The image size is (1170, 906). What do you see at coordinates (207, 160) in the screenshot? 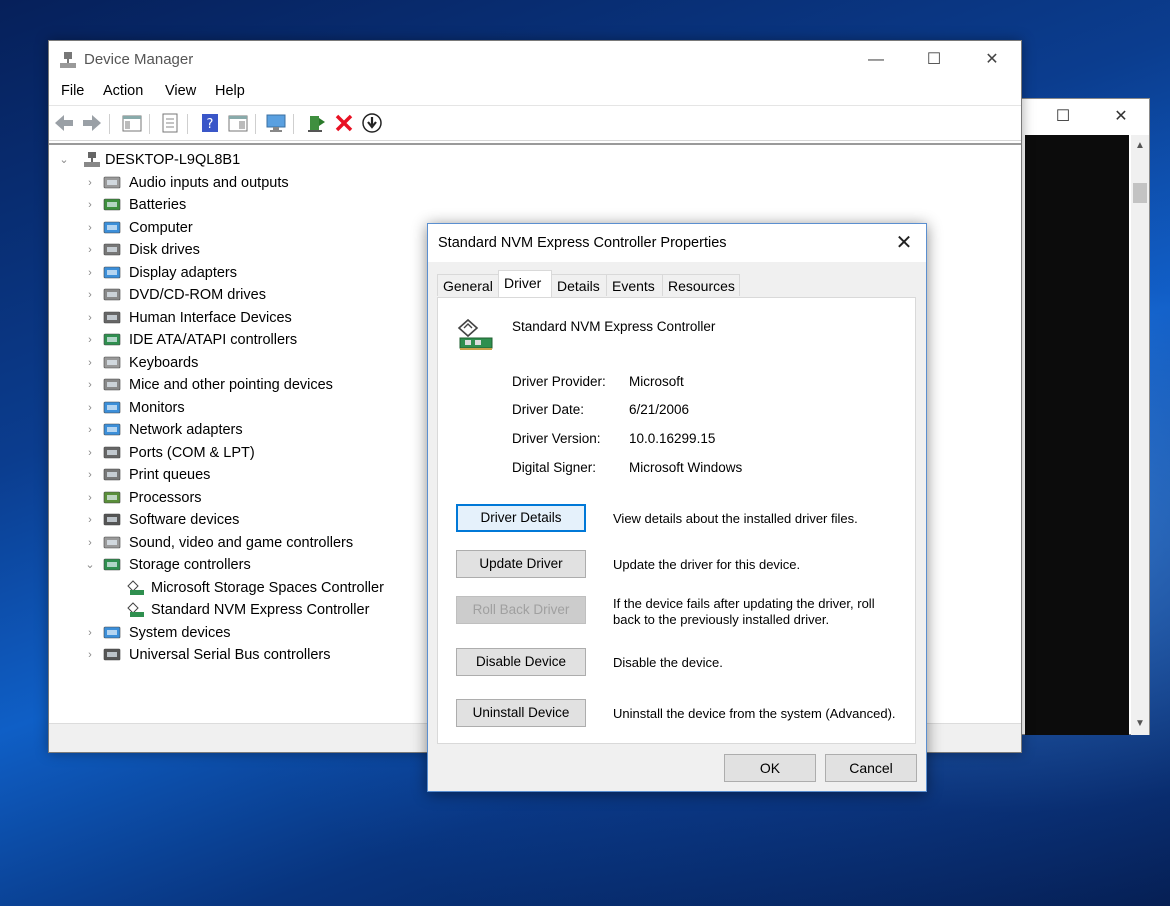
I see `tree-root: ⌄ DESKTOP-L9QL8B1` at bounding box center [207, 160].